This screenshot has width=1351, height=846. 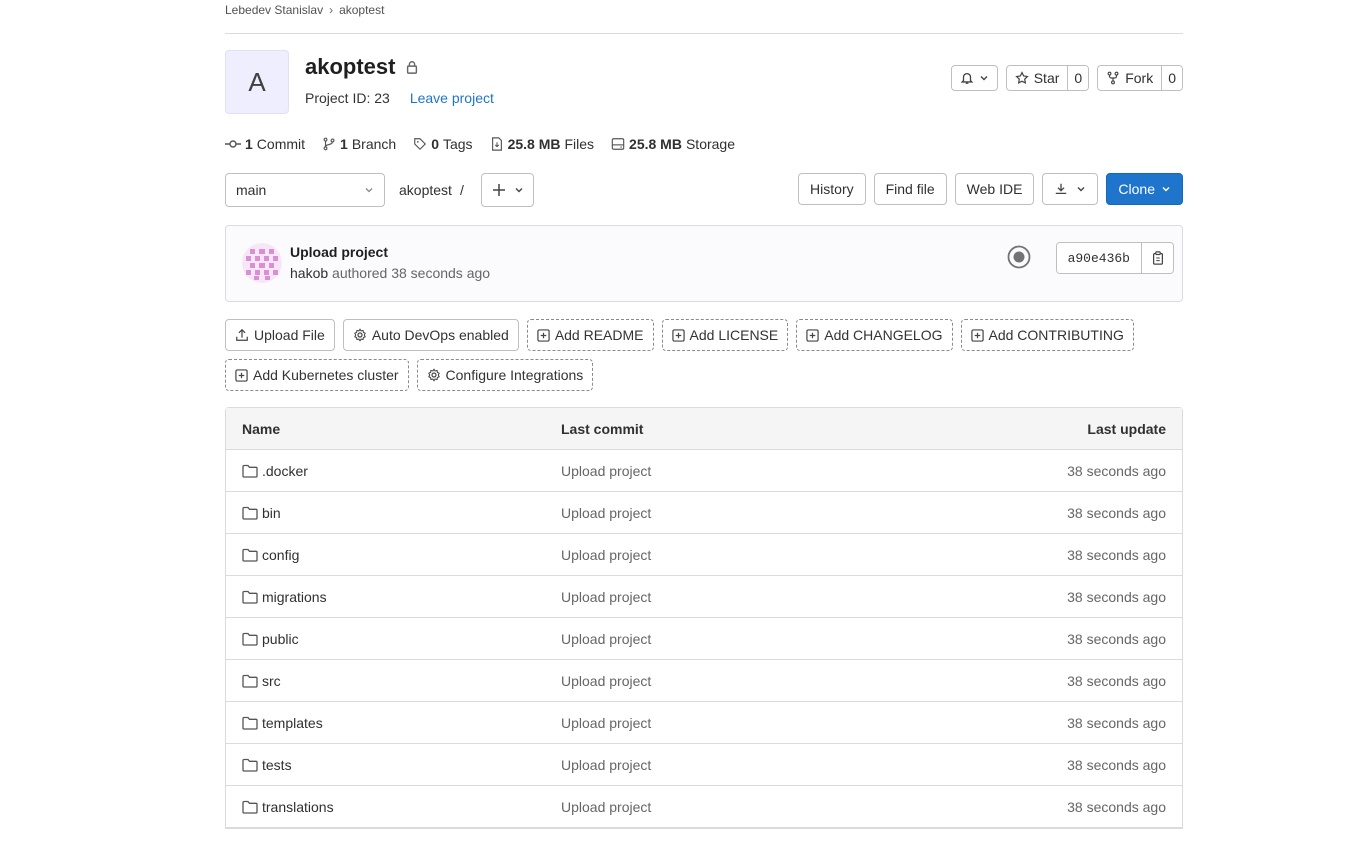 What do you see at coordinates (317, 375) in the screenshot?
I see `add-kubernetes-cluster-button: Add Kubernetes cluster` at bounding box center [317, 375].